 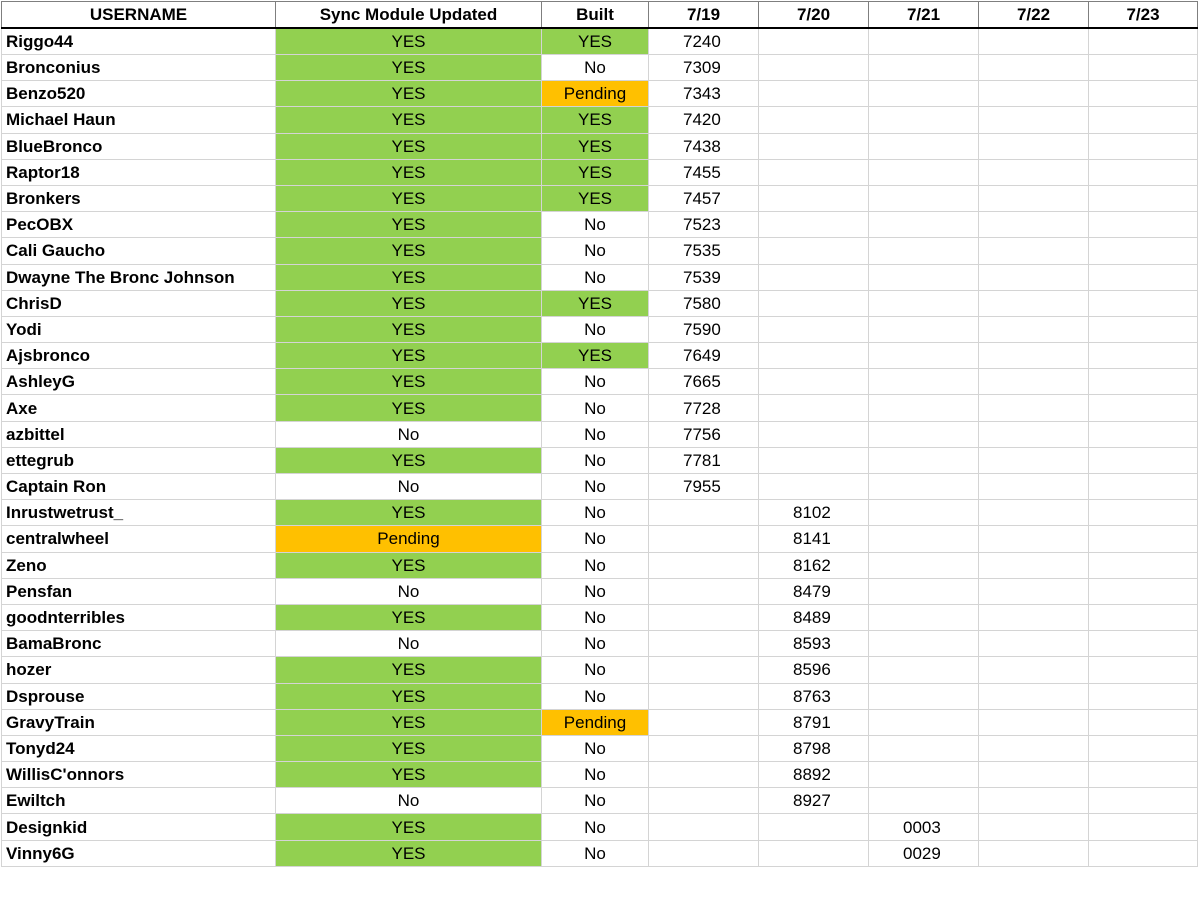 What do you see at coordinates (138, 329) in the screenshot?
I see `username-cell: Yodi` at bounding box center [138, 329].